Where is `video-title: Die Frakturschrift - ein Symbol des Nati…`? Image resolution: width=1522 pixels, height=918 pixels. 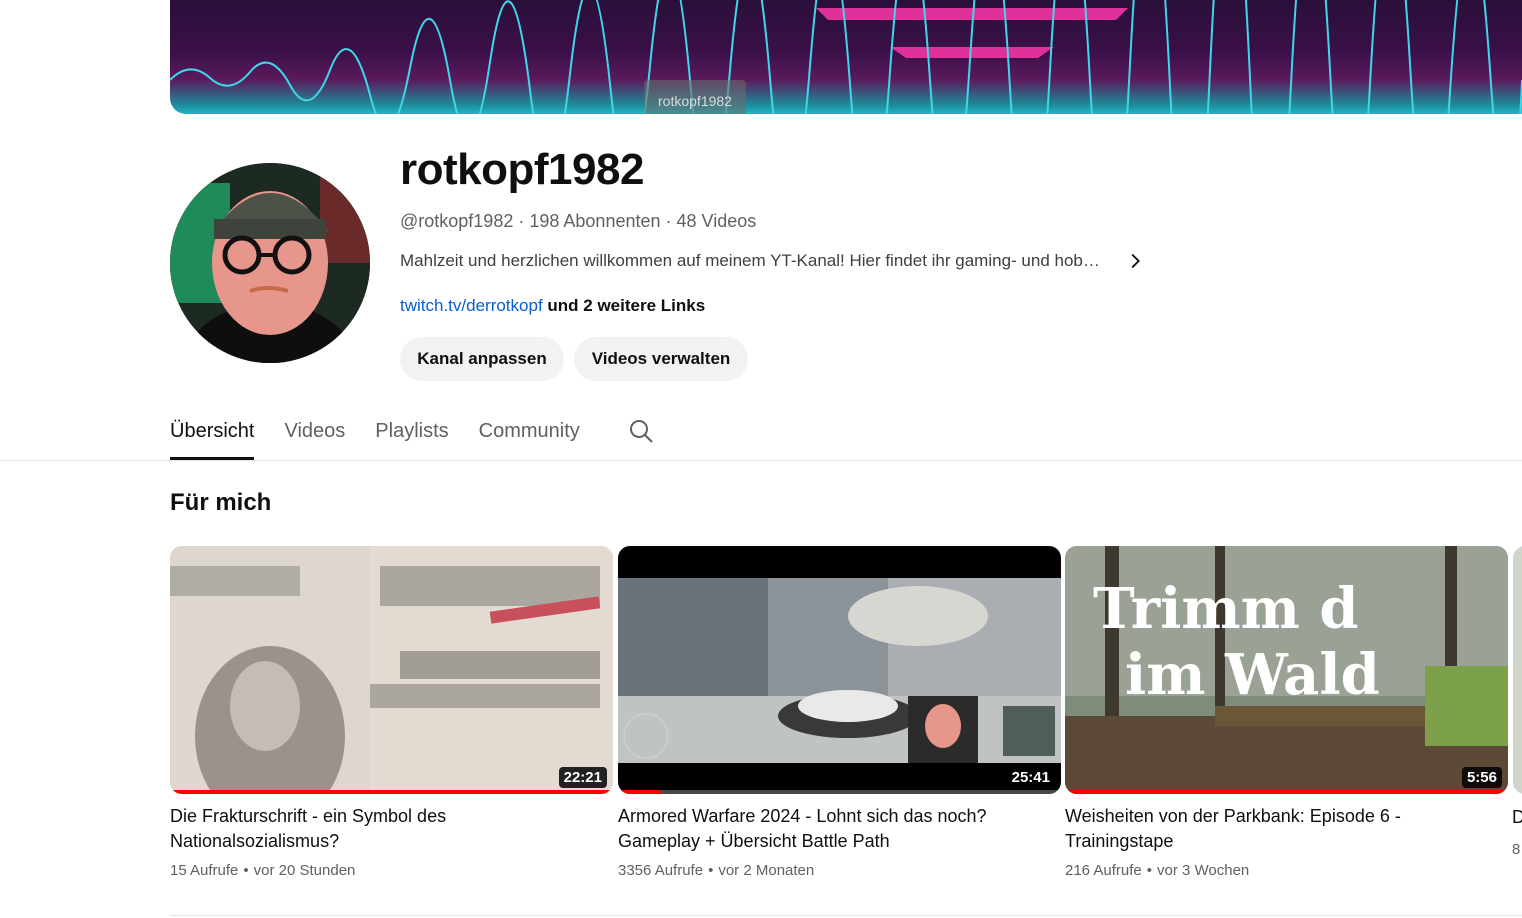
video-title: Die Frakturschrift - ein Symbol des Nati… is located at coordinates (380, 829).